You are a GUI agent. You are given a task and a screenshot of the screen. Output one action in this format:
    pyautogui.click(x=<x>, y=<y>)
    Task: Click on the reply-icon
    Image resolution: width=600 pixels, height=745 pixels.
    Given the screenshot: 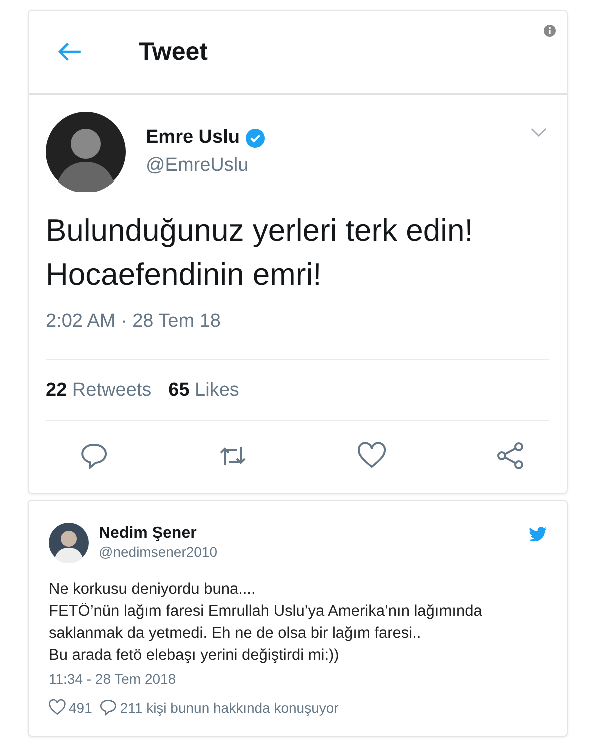 What is the action you would take?
    pyautogui.click(x=94, y=456)
    